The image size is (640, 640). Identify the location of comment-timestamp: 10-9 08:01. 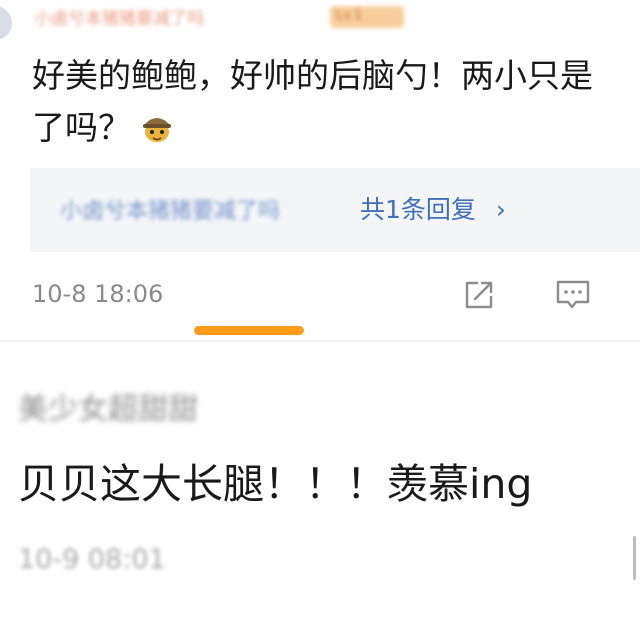
(92, 559).